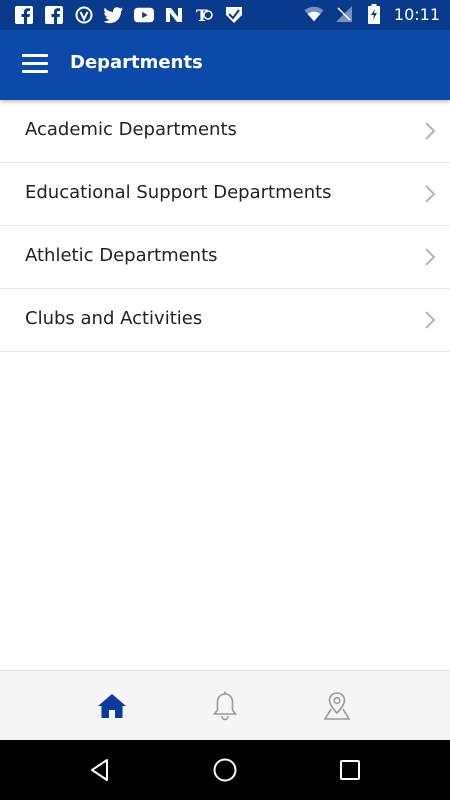  What do you see at coordinates (131, 129) in the screenshot?
I see `list-item-label: Academic Departments` at bounding box center [131, 129].